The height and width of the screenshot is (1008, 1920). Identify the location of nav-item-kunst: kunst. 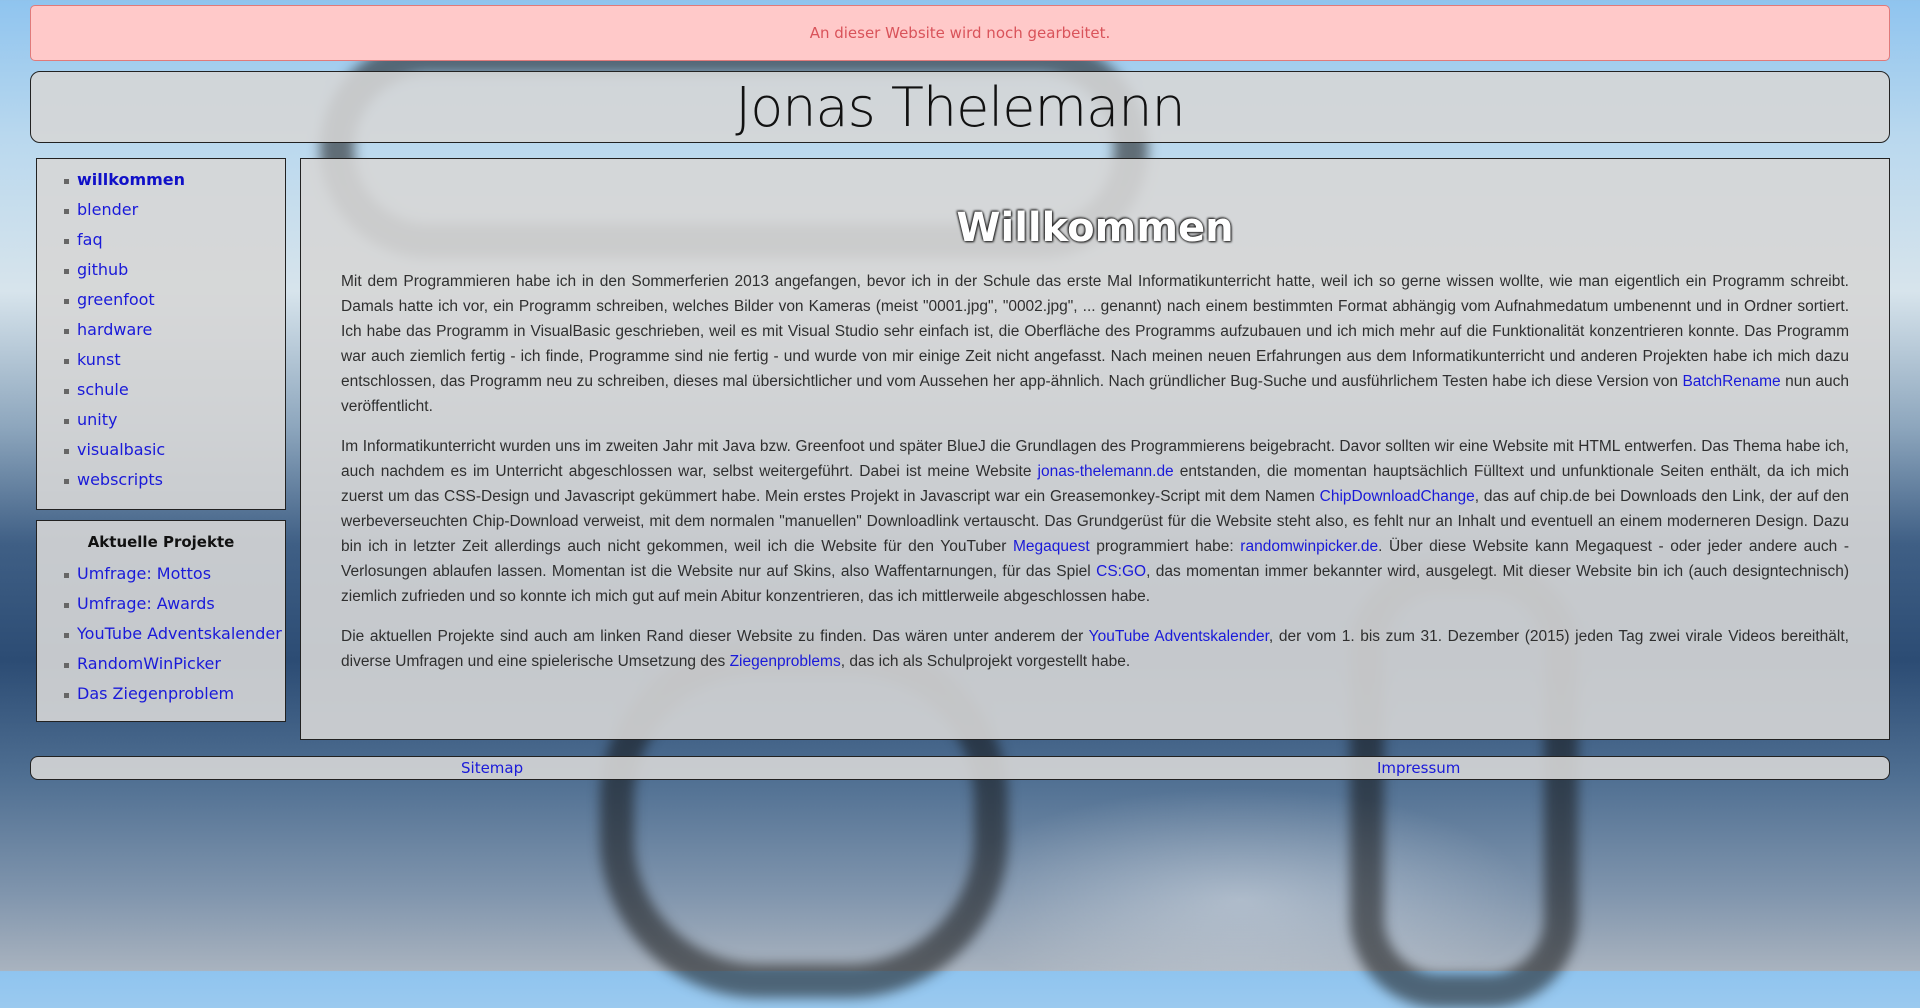
(174, 365).